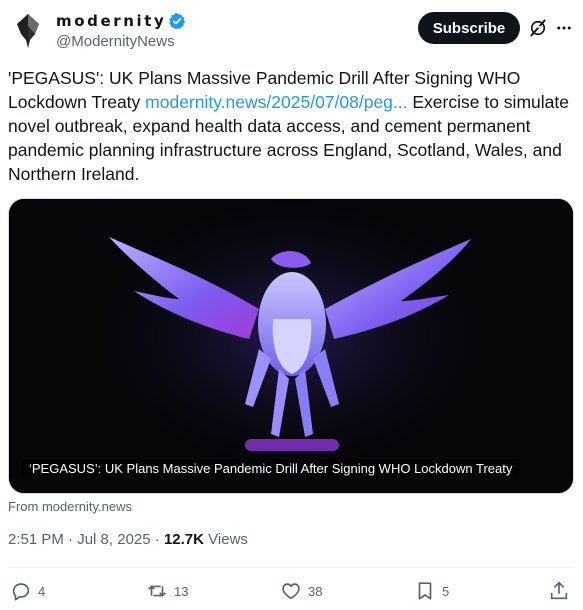  Describe the element at coordinates (425, 591) in the screenshot. I see `bookmark-icon` at that location.